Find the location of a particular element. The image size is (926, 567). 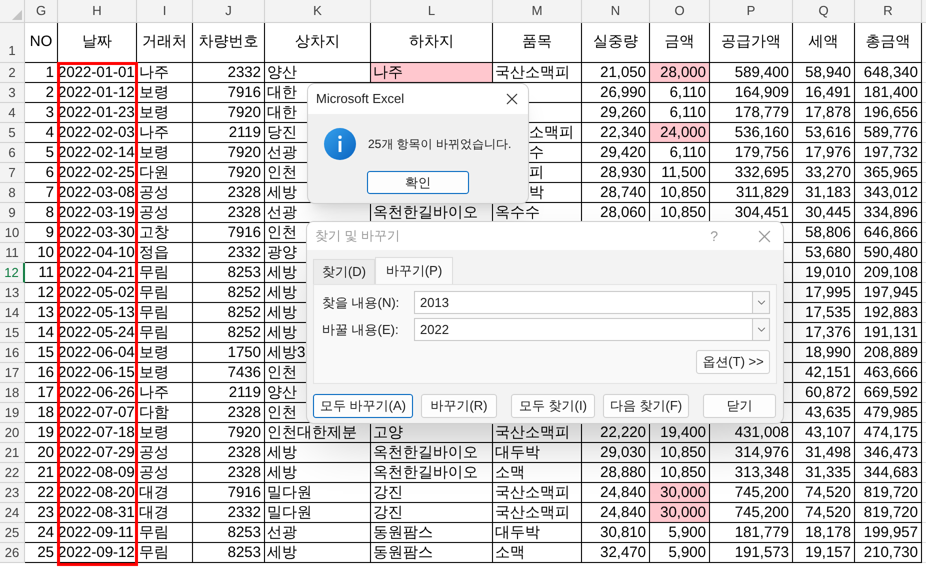

triangle-icon is located at coordinates (17, 15).